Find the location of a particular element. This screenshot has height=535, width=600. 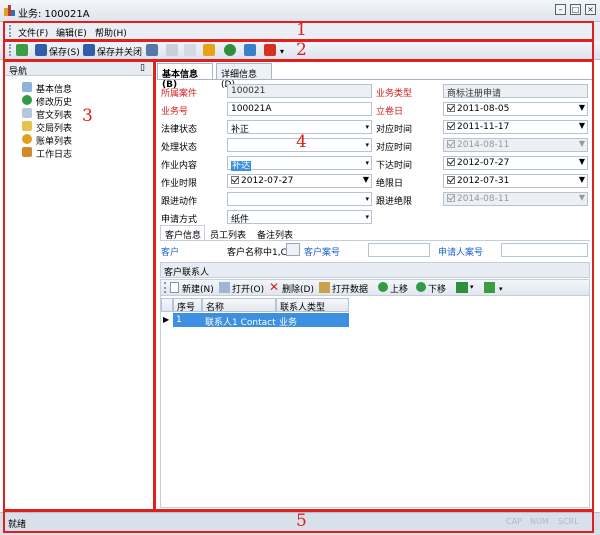

close-icon: × is located at coordinates (590, 9).